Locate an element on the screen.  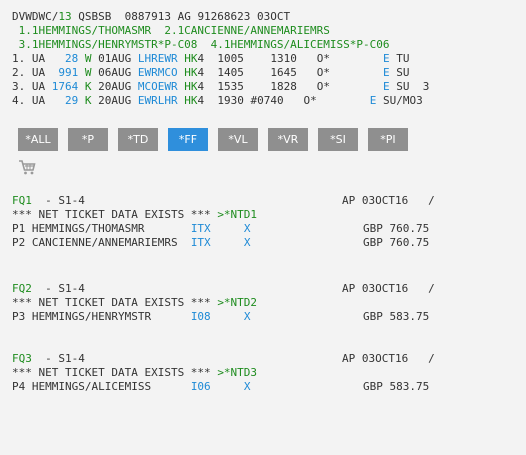
fare-quote-header: FQ2 - S1-4 is located at coordinates (182, 289).